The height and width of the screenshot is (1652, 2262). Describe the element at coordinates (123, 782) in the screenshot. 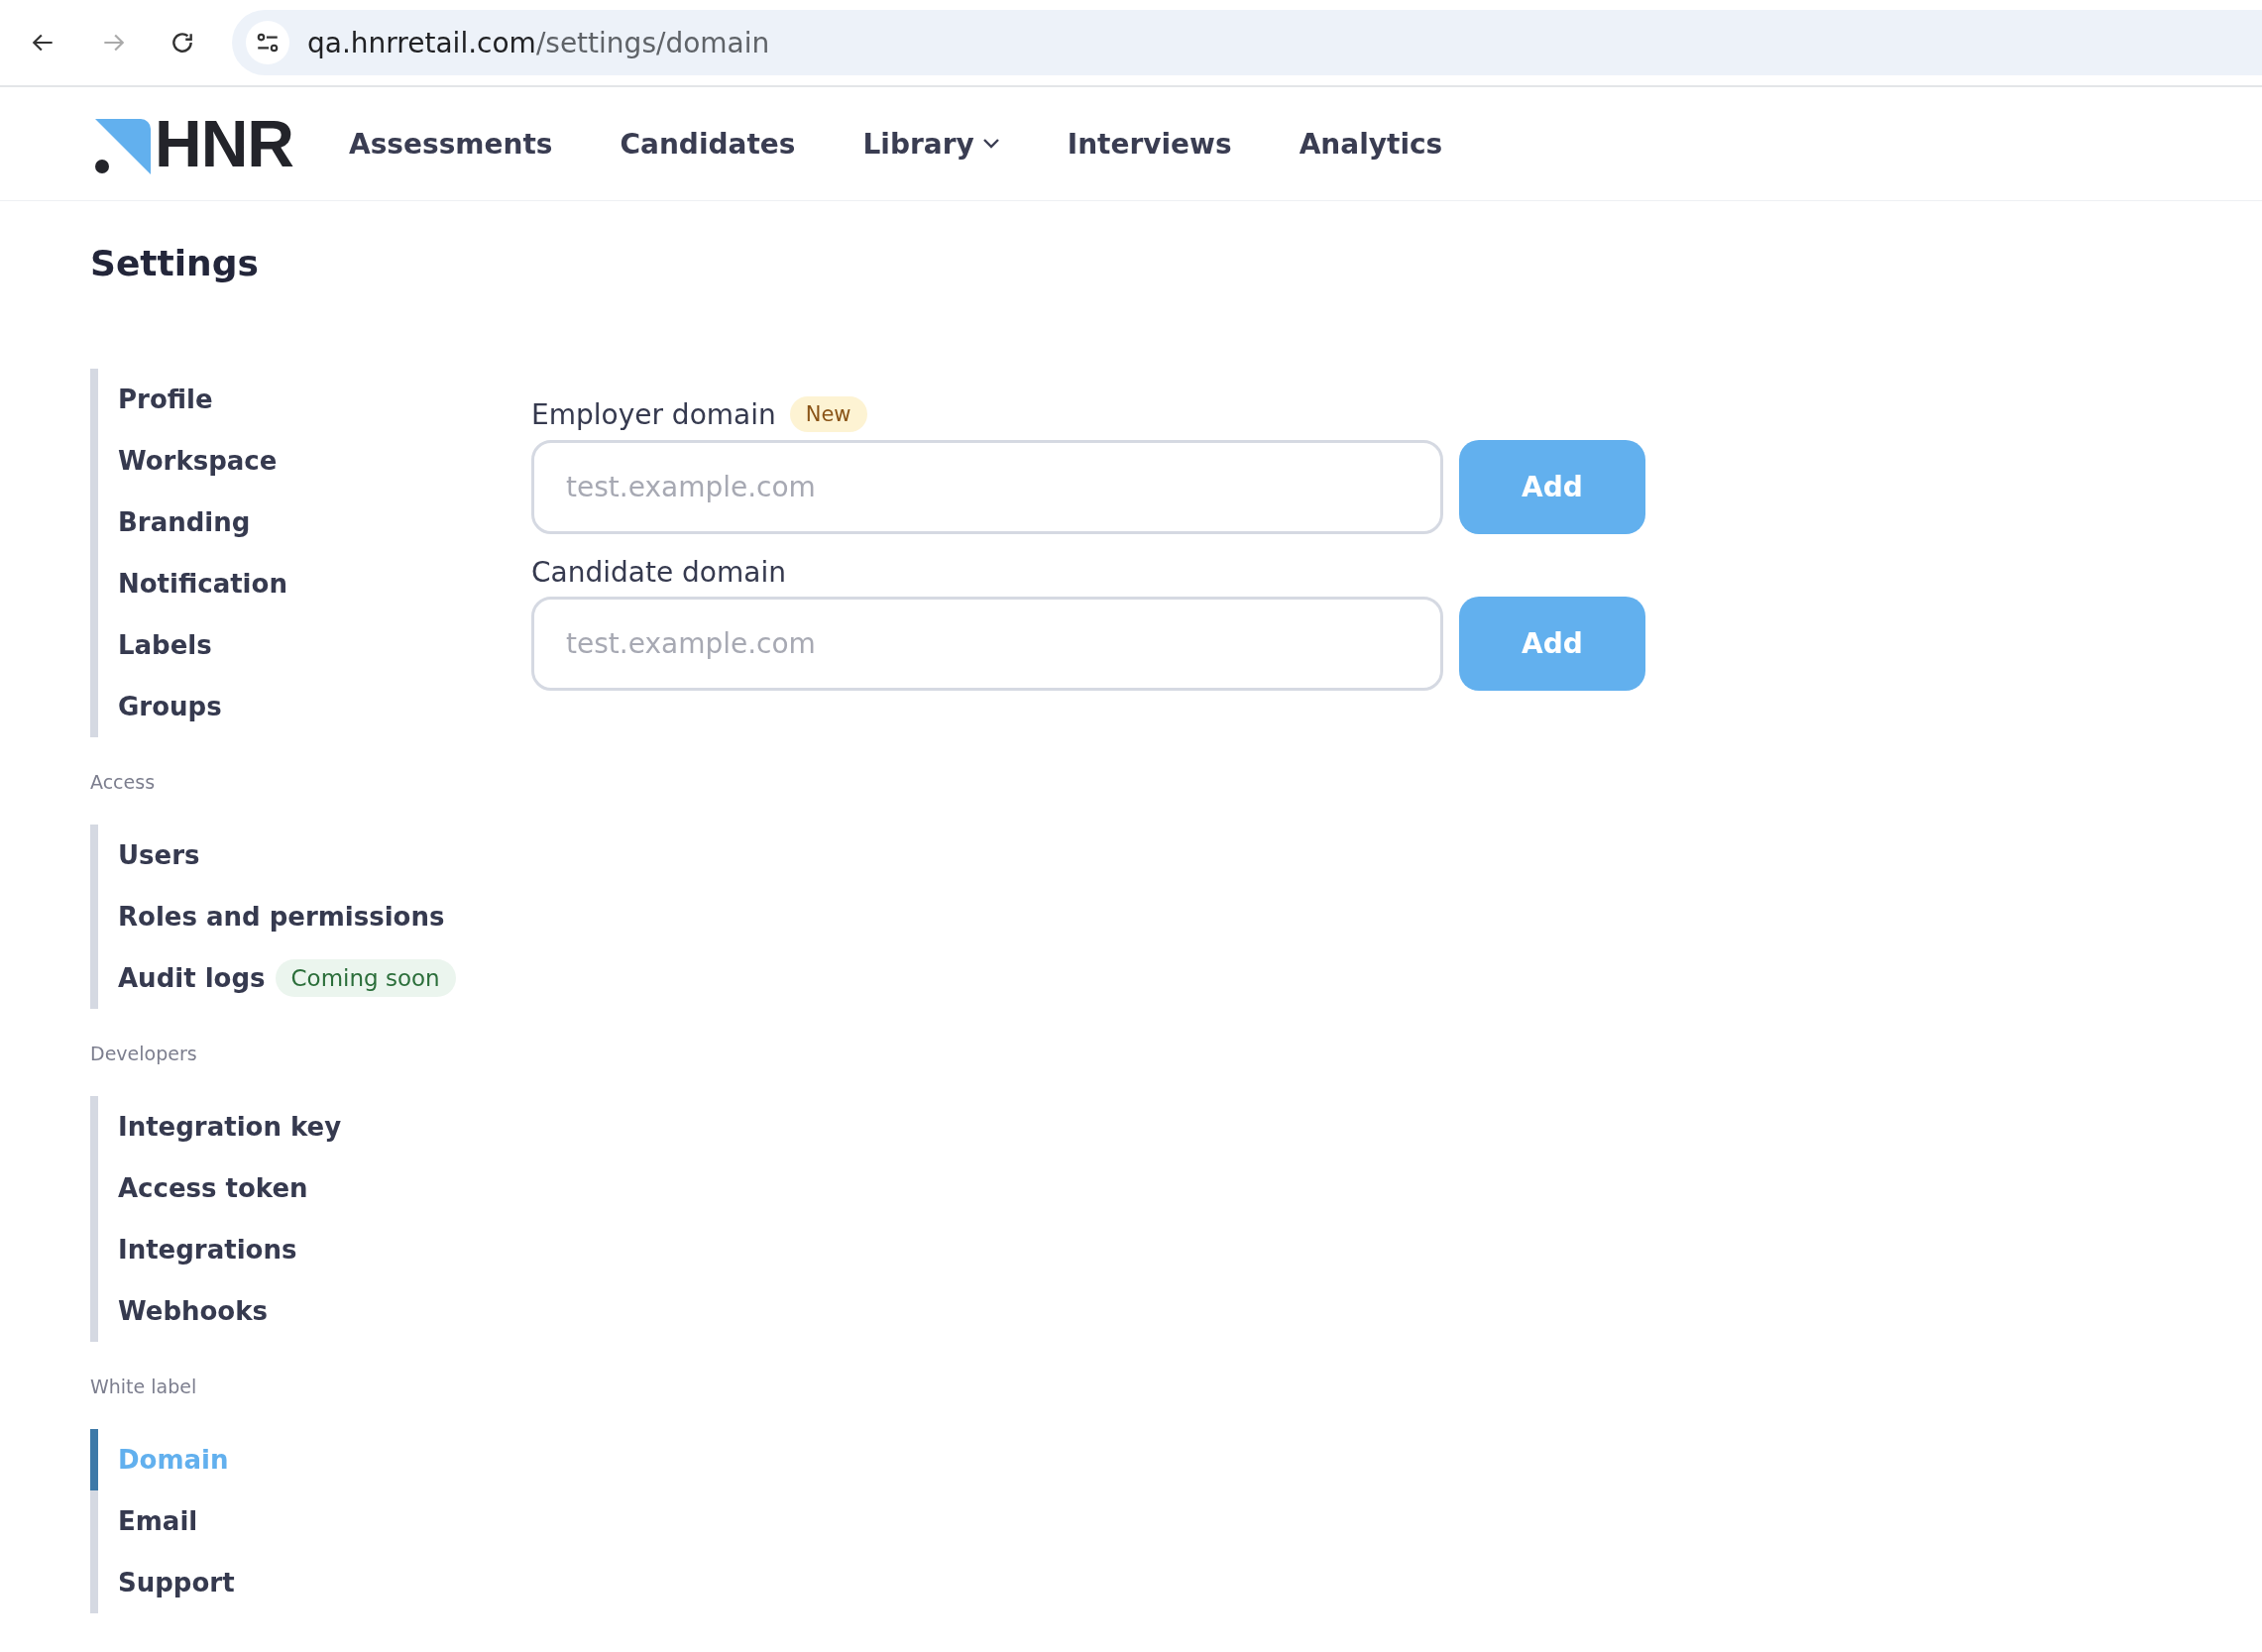

I see `section-heading: Access` at that location.